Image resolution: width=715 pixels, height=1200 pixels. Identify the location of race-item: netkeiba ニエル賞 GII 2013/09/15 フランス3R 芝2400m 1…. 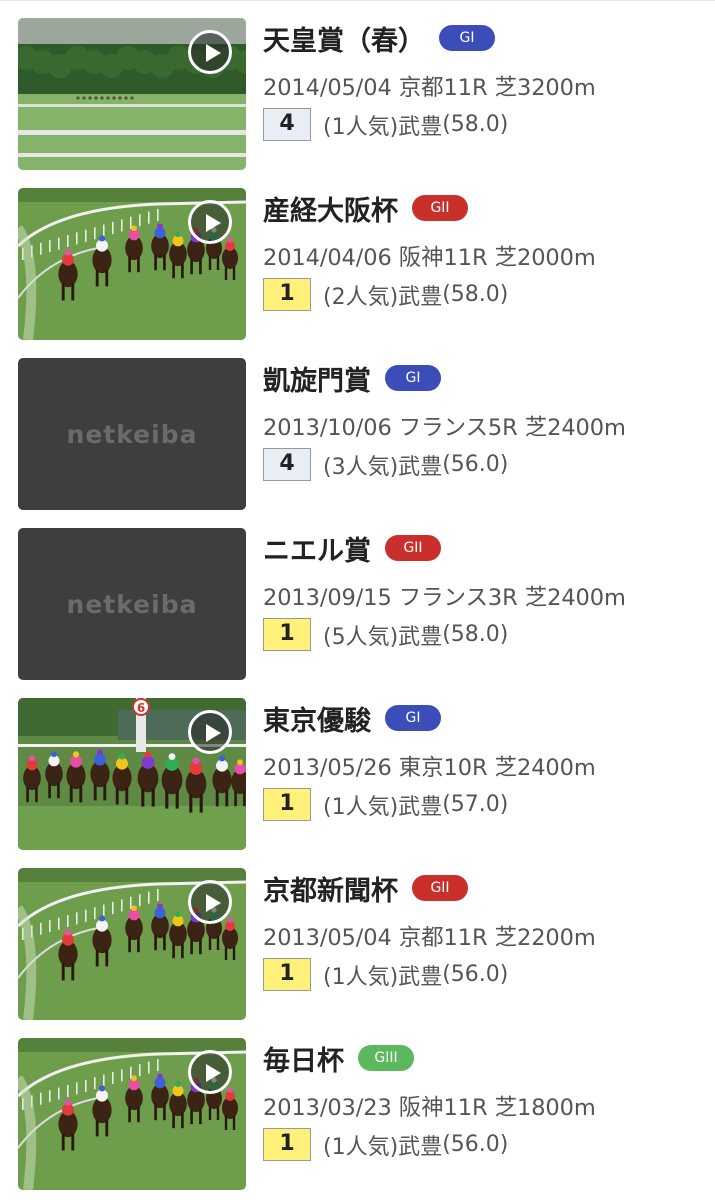
(357, 595).